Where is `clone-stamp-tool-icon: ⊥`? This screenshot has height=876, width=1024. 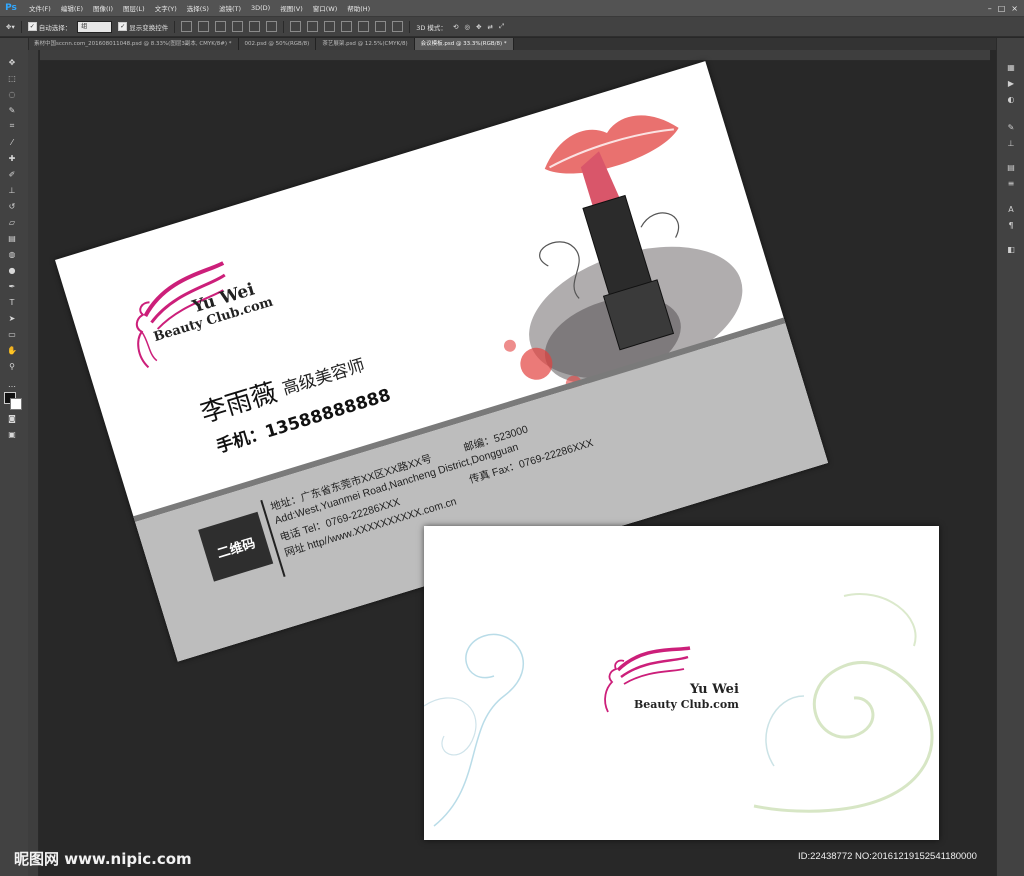 clone-stamp-tool-icon: ⊥ is located at coordinates (12, 190).